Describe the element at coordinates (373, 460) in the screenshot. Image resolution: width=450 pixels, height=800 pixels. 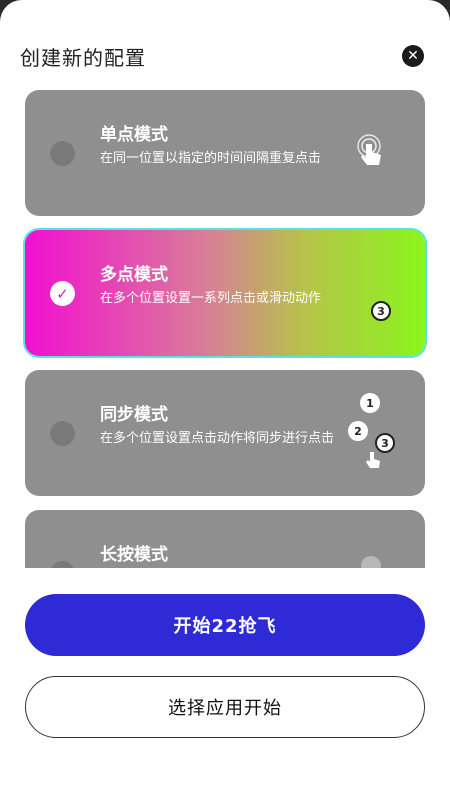
I see `sync-points-icon` at that location.